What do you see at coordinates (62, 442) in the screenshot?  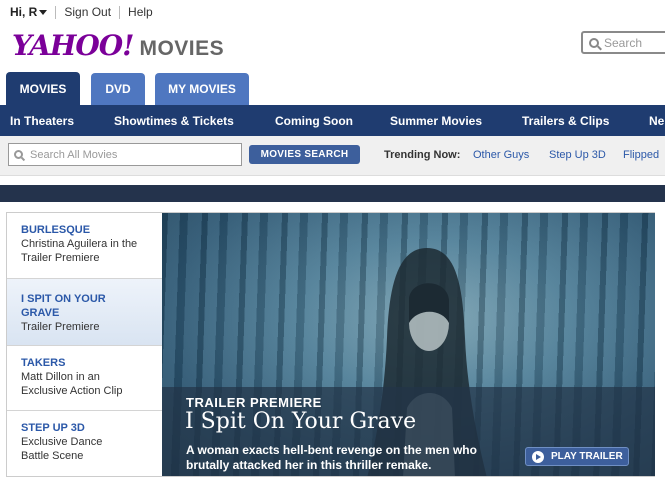 I see `list-item-desc: Exclusive Dance` at bounding box center [62, 442].